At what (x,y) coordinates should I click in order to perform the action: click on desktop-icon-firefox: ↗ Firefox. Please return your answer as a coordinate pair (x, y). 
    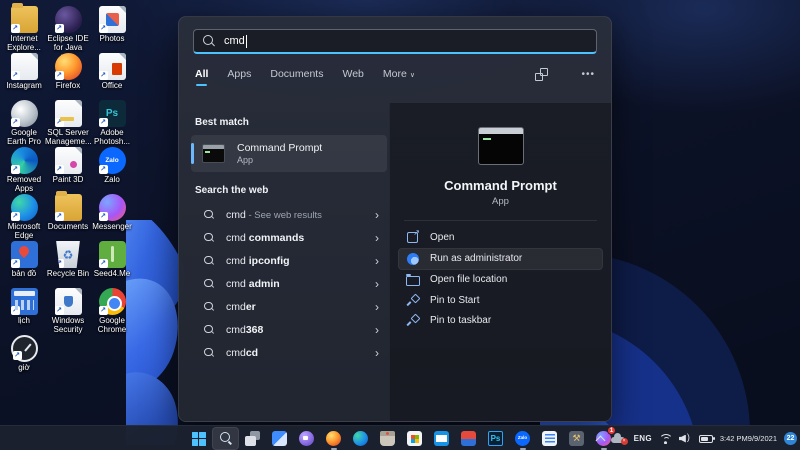
    Looking at the image, I should click on (68, 76).